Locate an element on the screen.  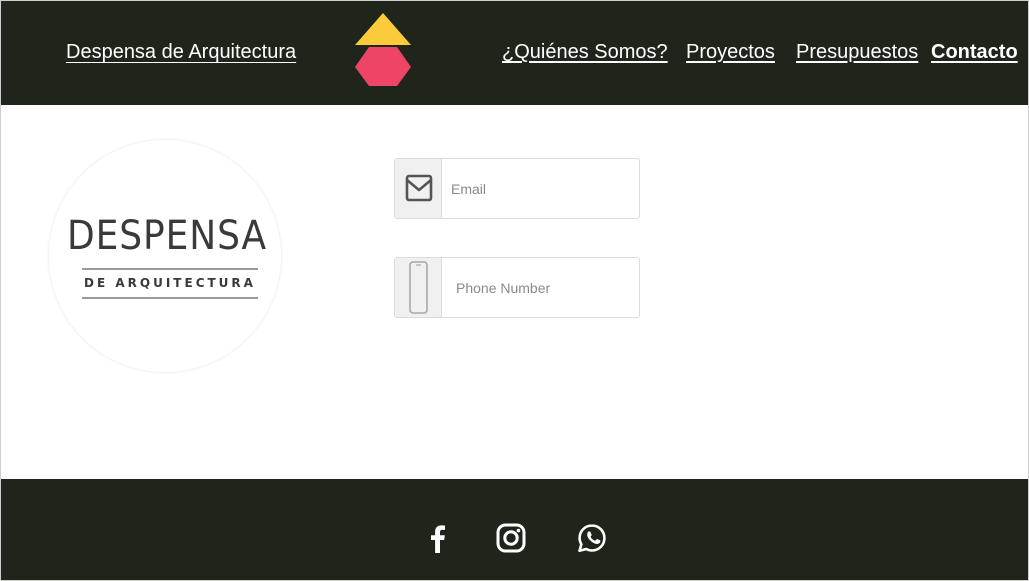
nav-proyectos: Proyectos is located at coordinates (730, 52).